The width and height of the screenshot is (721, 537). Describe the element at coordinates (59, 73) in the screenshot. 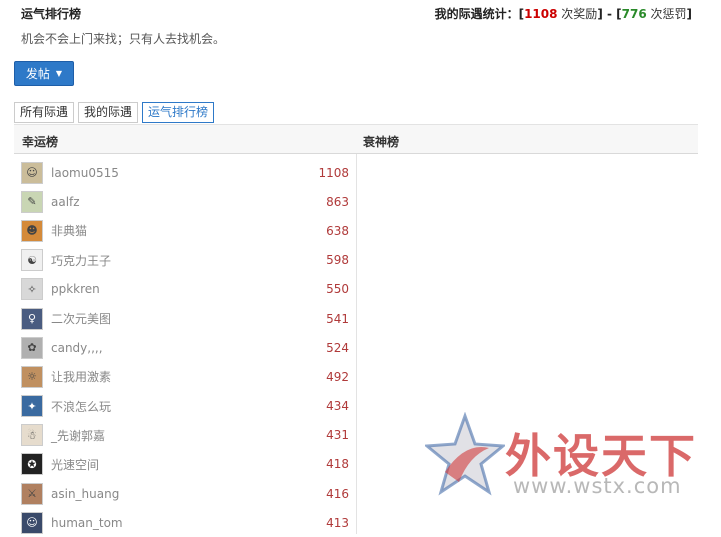

I see `chevron-down-icon: ▼` at that location.